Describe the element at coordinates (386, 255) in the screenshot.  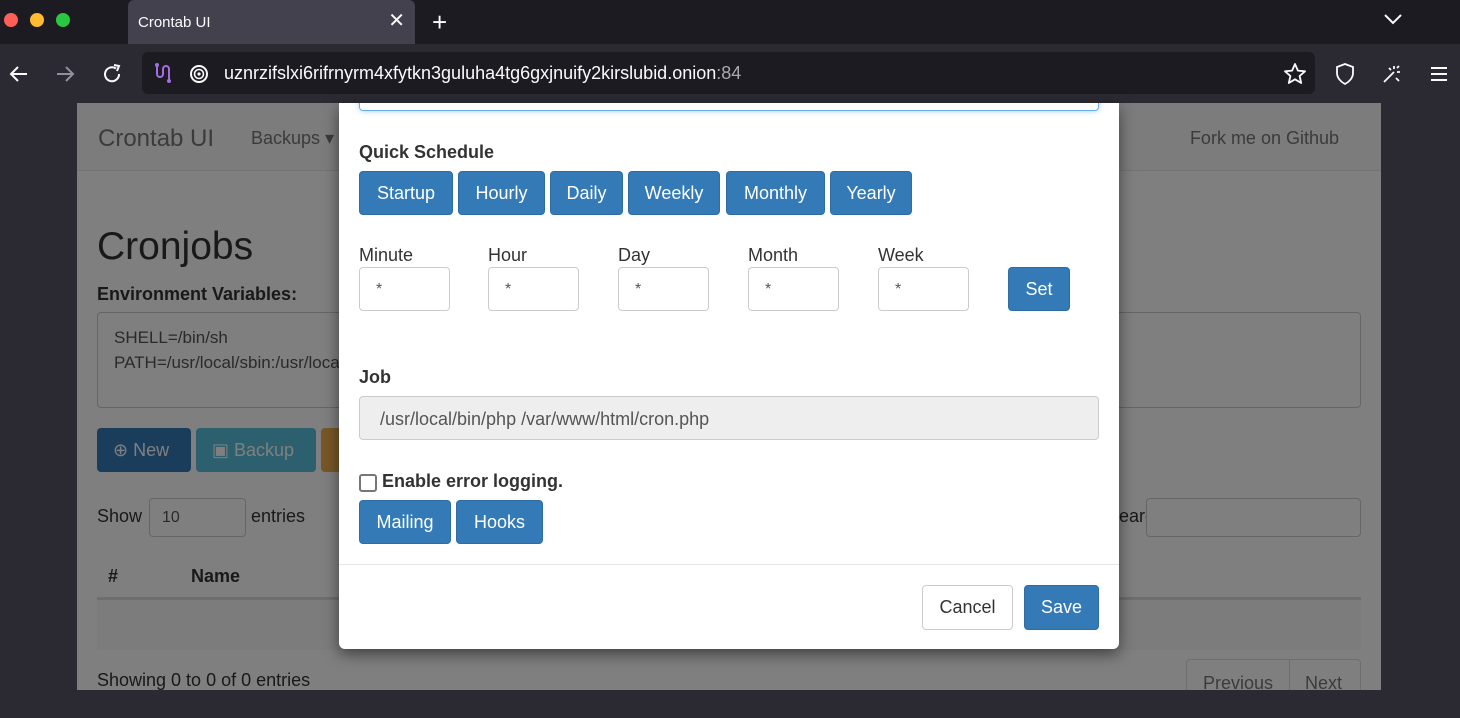
I see `minute-label: Minute` at that location.